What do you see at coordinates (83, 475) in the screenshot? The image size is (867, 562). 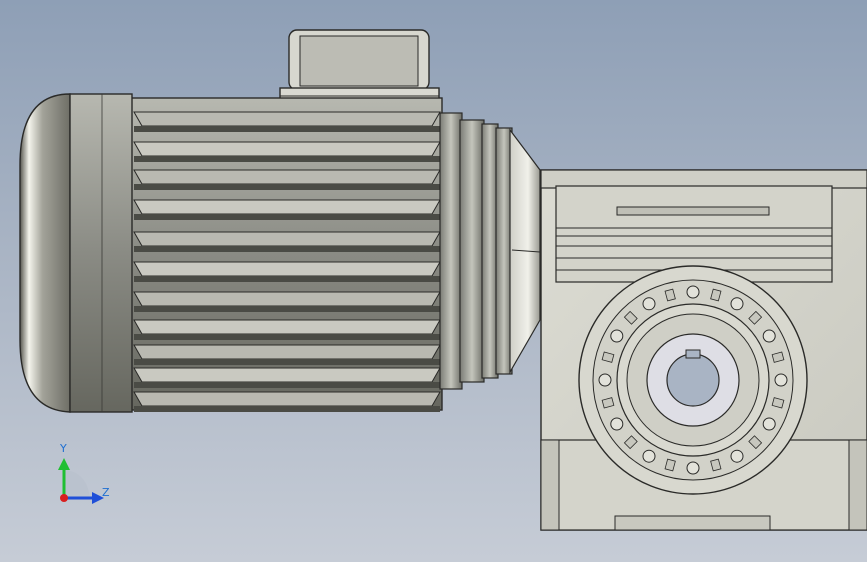 I see `coordinate-triad-icon: Y Z` at bounding box center [83, 475].